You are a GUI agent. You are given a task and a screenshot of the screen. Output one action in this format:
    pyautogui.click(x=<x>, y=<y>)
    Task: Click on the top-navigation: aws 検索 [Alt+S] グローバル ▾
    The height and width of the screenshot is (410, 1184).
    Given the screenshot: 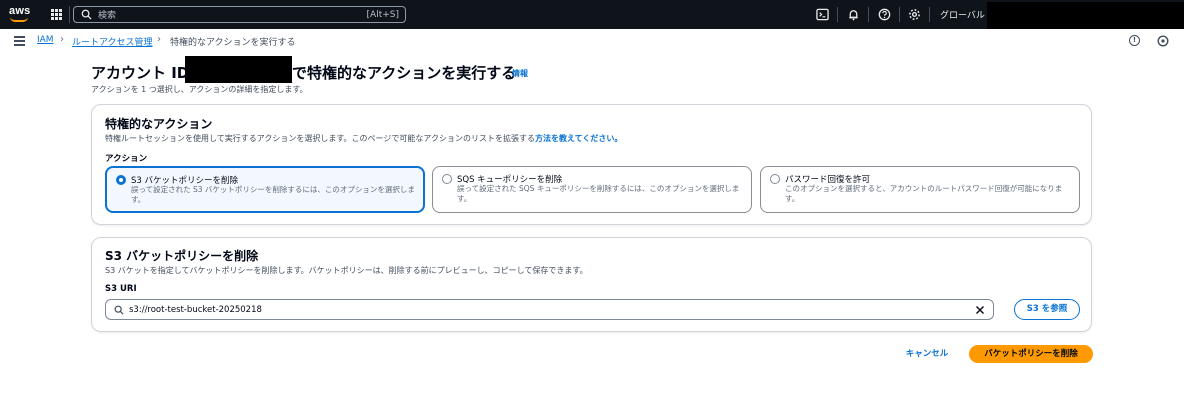 What is the action you would take?
    pyautogui.click(x=592, y=15)
    